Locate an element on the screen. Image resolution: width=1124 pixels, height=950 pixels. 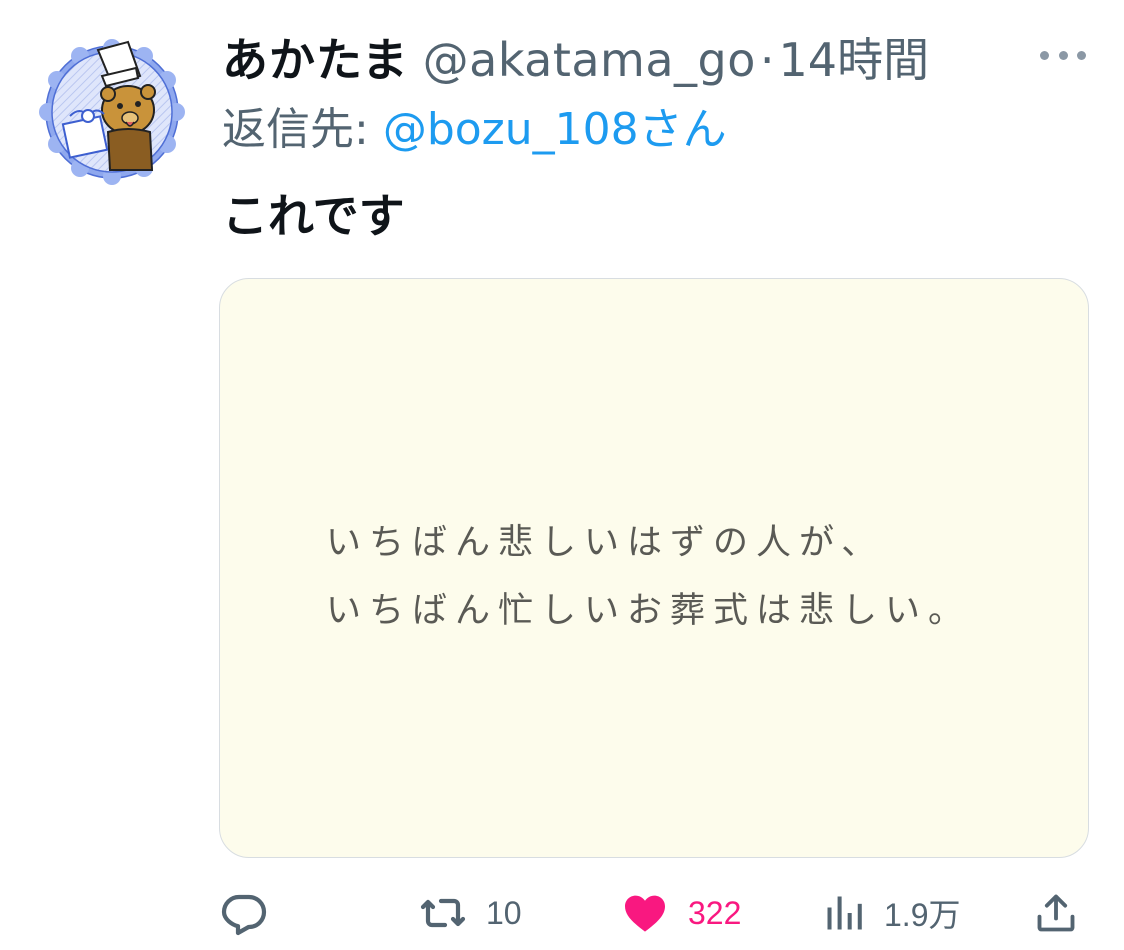
reply-to: 返信先: @bozu_108さん is located at coordinates (474, 130).